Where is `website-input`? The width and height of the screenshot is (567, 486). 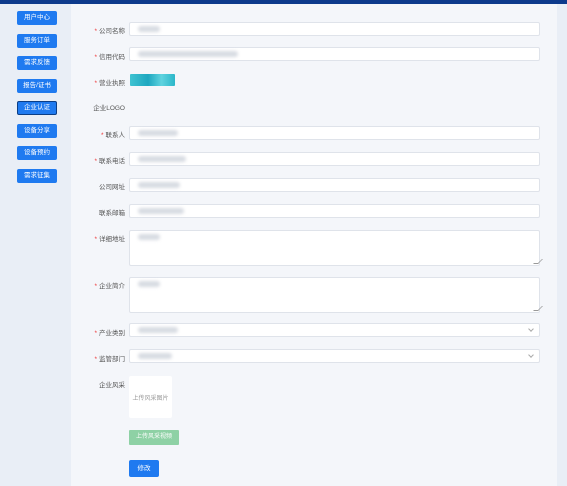 website-input is located at coordinates (334, 185).